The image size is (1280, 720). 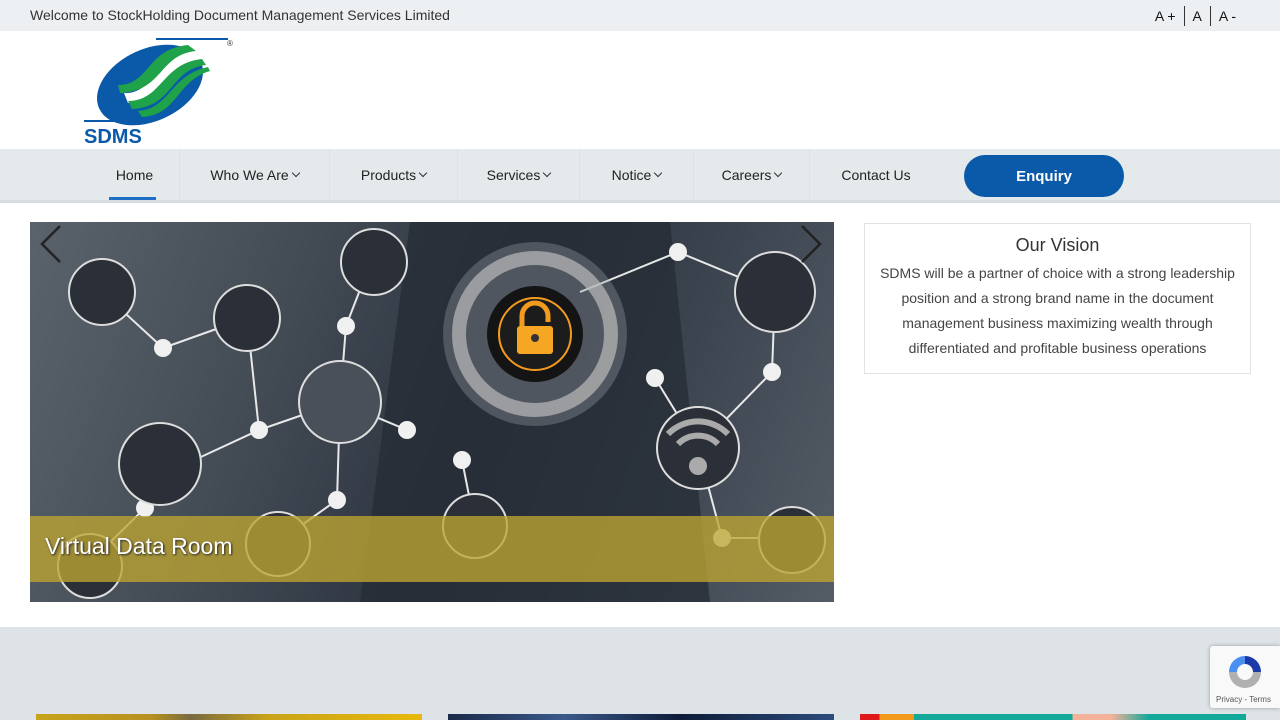 What do you see at coordinates (746, 174) in the screenshot?
I see `nav-label: Careers` at bounding box center [746, 174].